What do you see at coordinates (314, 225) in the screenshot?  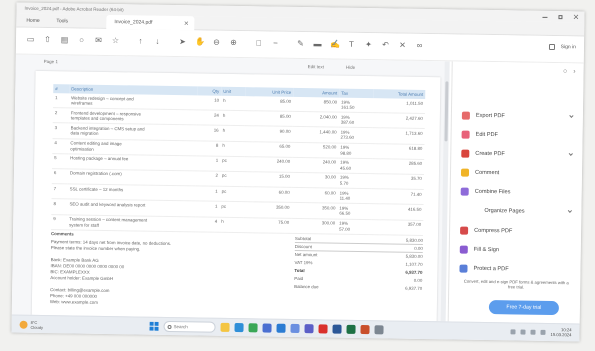 I see `cell-amount: 300.00` at bounding box center [314, 225].